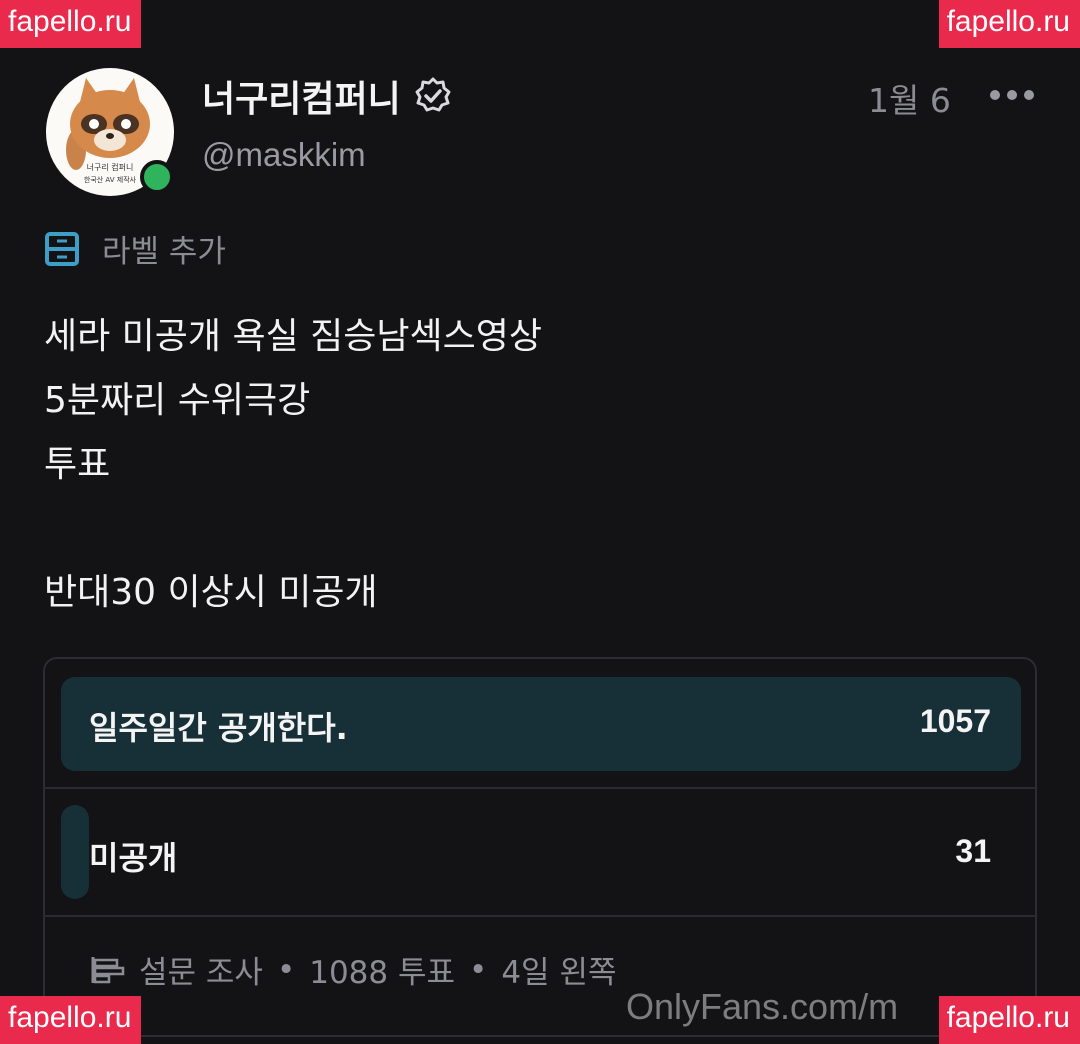  I want to click on profile-name-text: 너구리컴퍼니, so click(301, 96).